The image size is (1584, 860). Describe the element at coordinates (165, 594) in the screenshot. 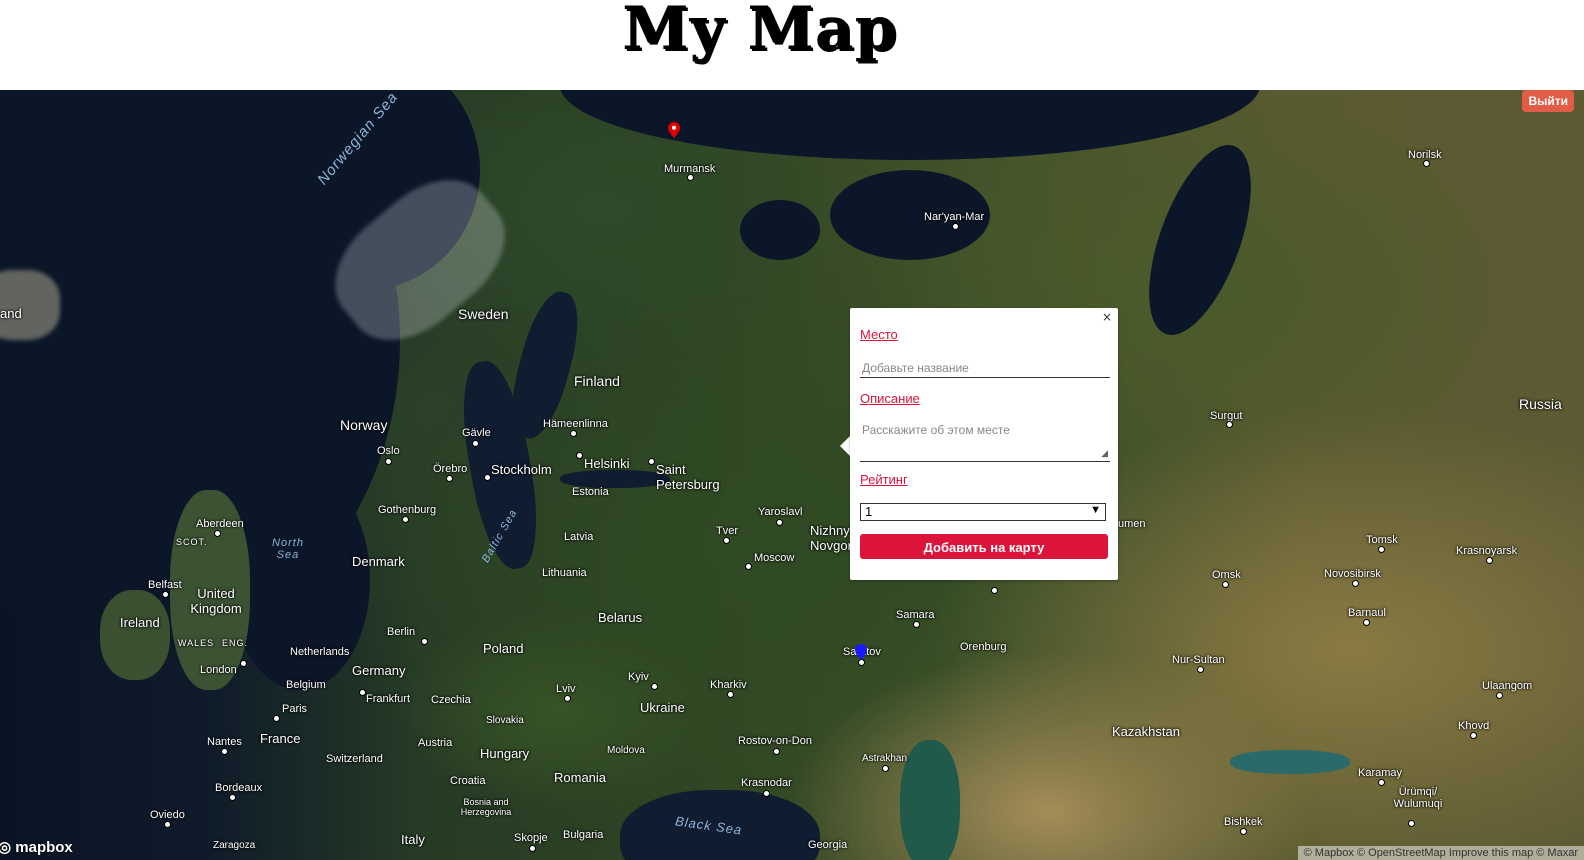

I see `city-dot-belfast` at that location.